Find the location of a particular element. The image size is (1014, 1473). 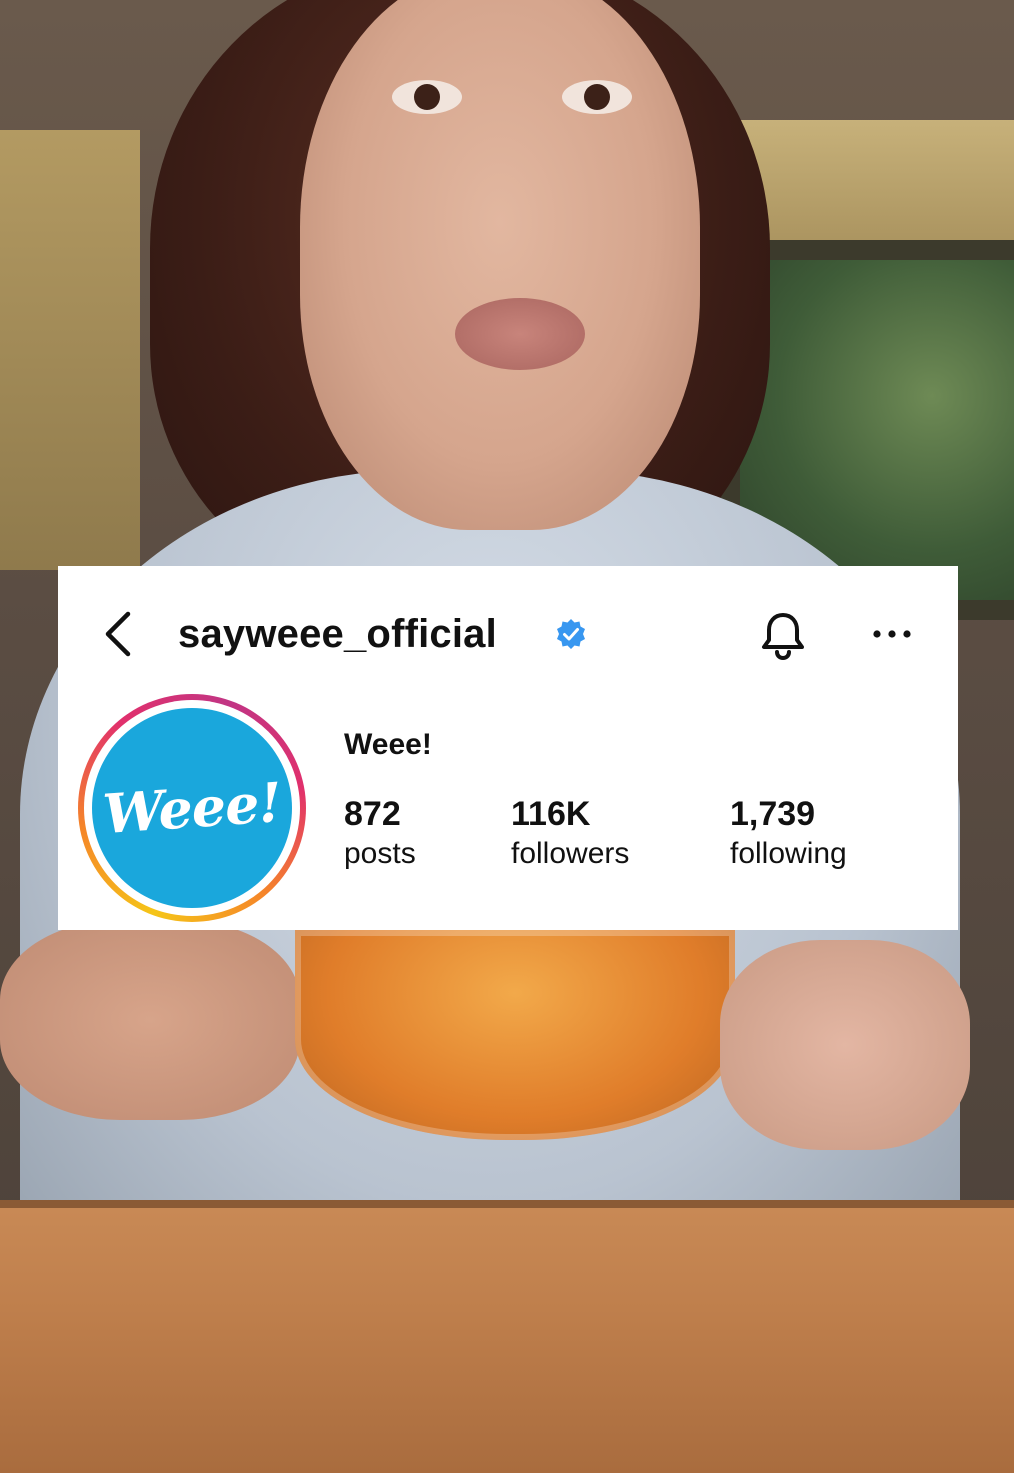

profile-avatar-story-ring: Weee! is located at coordinates (192, 808).